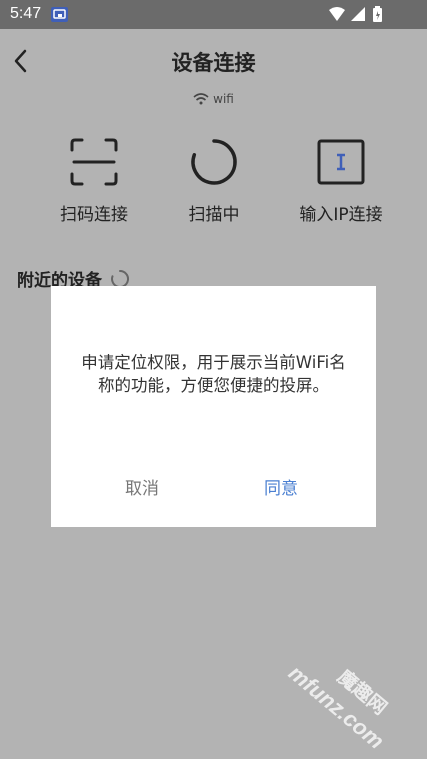  What do you see at coordinates (214, 215) in the screenshot?
I see `scanning-label: 扫描中` at bounding box center [214, 215].